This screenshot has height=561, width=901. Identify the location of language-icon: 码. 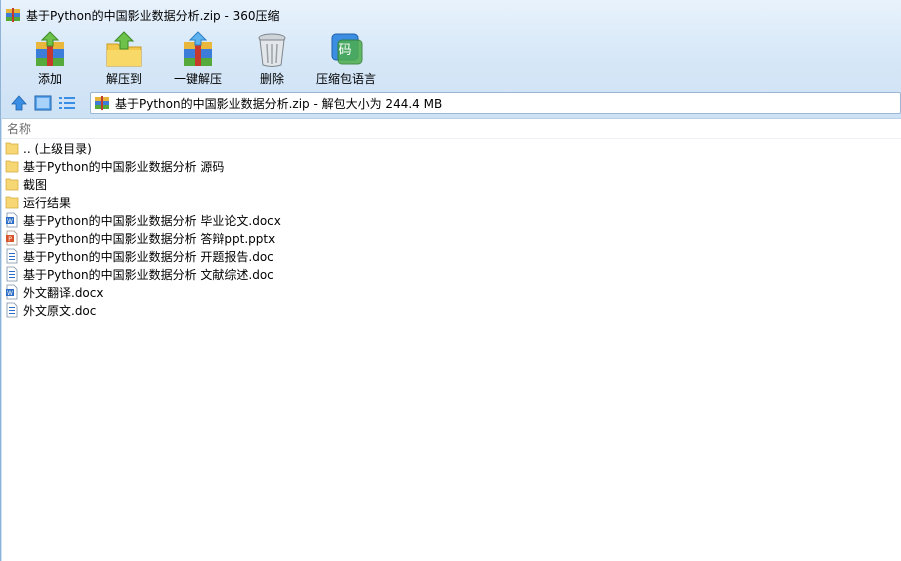
(347, 49).